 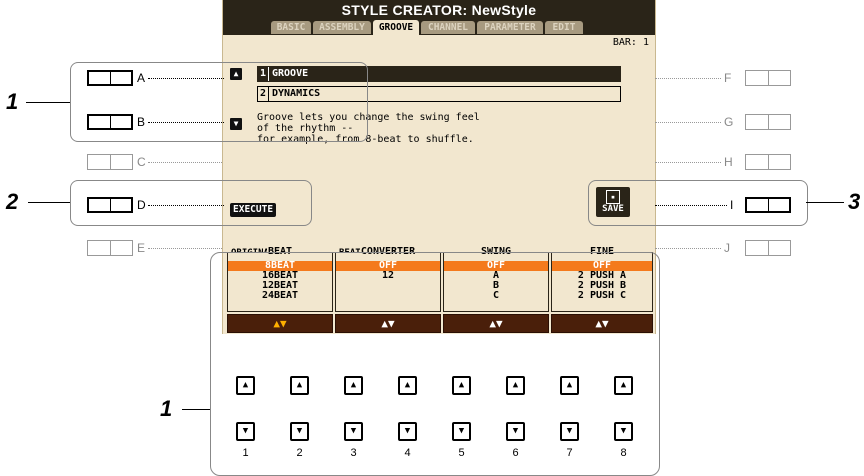 I want to click on knob-6-down: ▼, so click(x=515, y=431).